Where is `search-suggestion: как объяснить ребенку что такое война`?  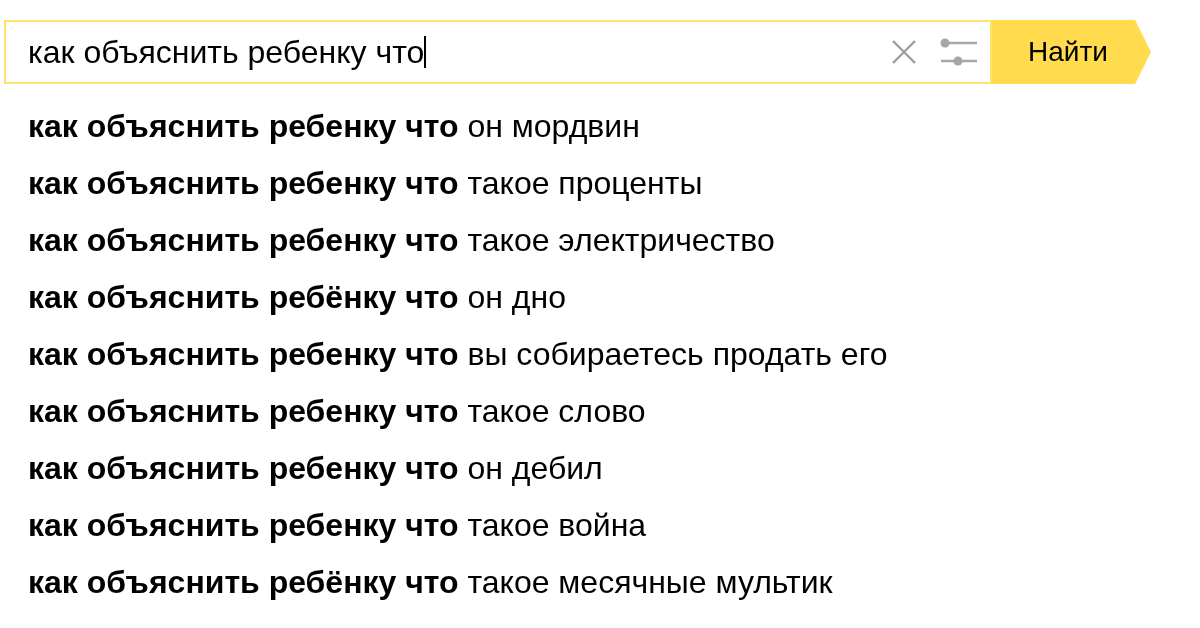
search-suggestion: как объяснить ребенку что такое война is located at coordinates (337, 525).